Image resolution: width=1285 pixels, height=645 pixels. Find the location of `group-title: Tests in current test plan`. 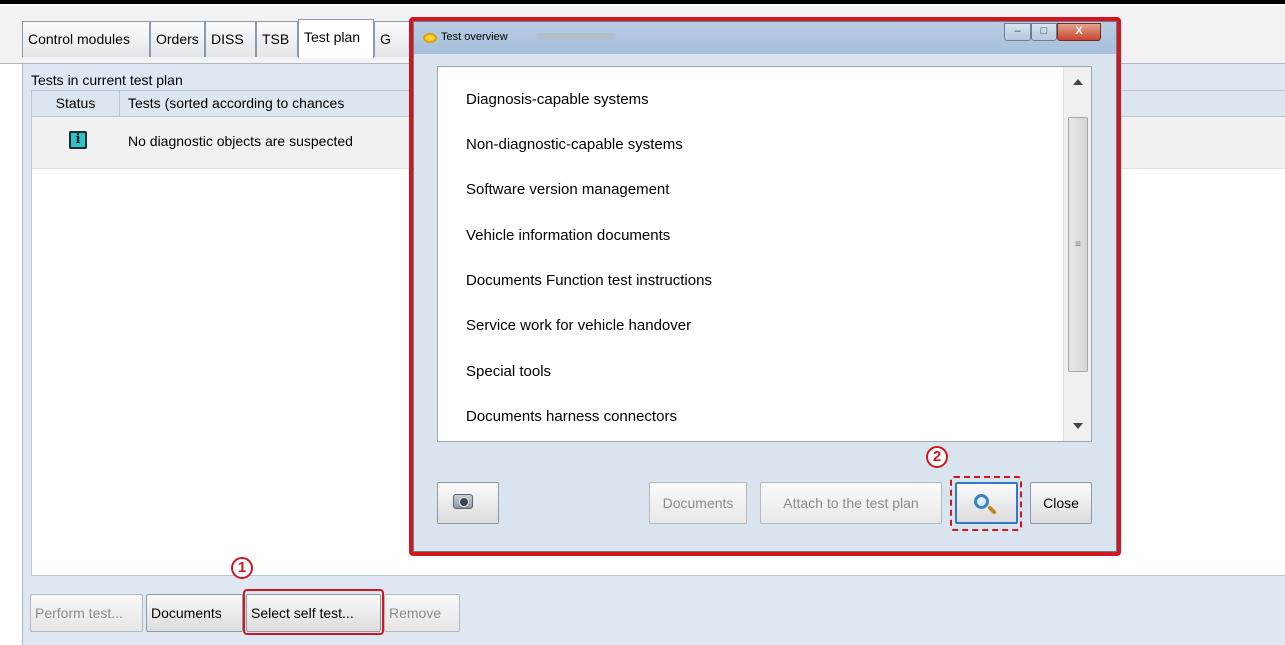

group-title: Tests in current test plan is located at coordinates (107, 80).